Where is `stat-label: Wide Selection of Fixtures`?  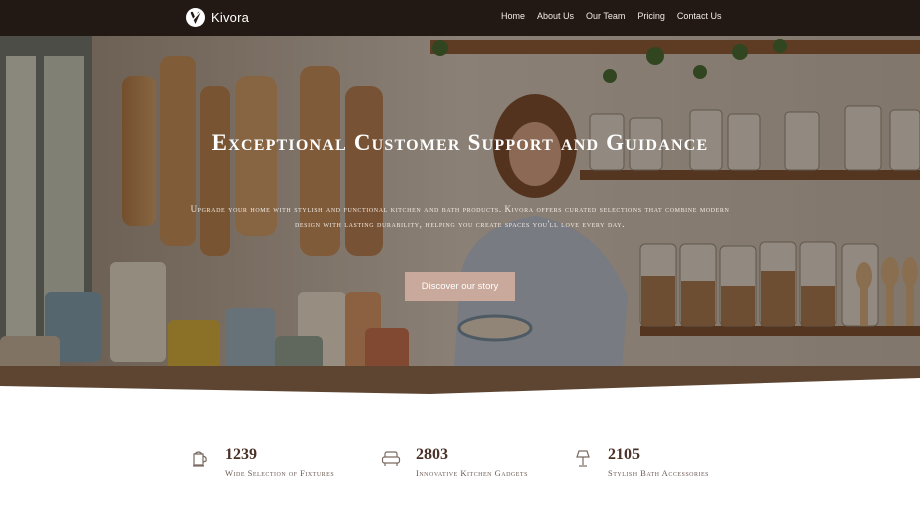
stat-label: Wide Selection of Fixtures is located at coordinates (280, 473).